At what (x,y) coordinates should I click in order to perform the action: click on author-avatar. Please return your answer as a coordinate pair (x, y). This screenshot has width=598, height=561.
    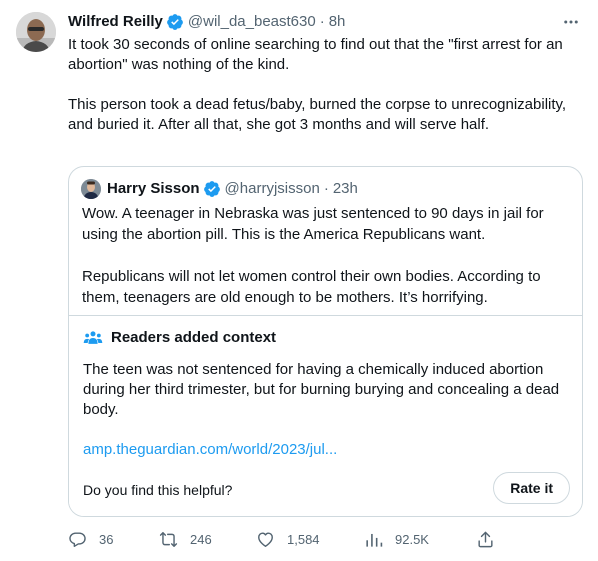
    Looking at the image, I should click on (36, 32).